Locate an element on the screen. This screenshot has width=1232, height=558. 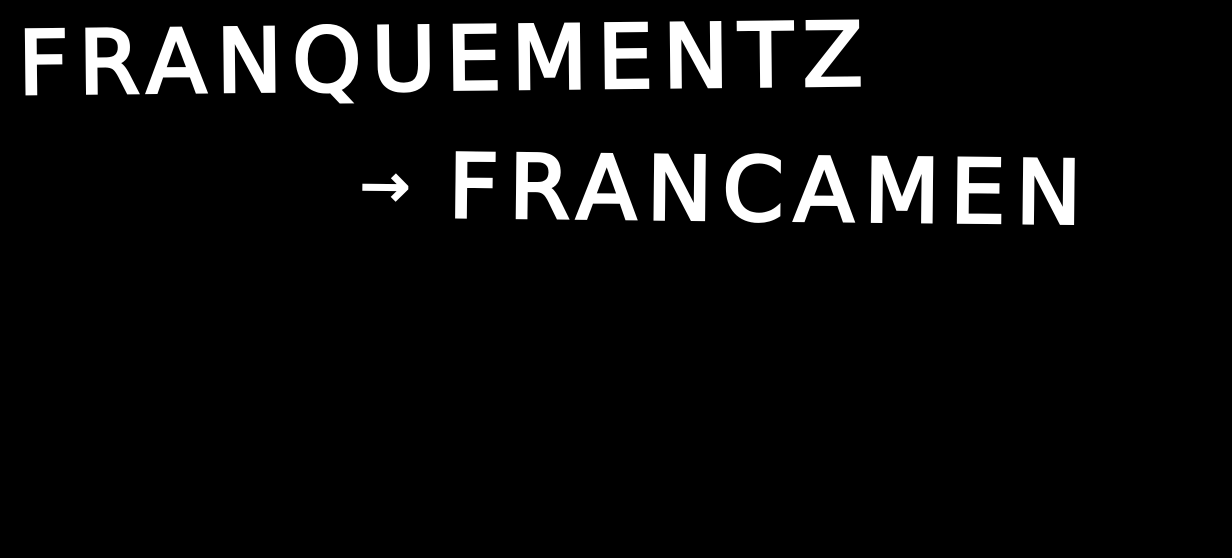
arrow-icon: → is located at coordinates (390, 186).